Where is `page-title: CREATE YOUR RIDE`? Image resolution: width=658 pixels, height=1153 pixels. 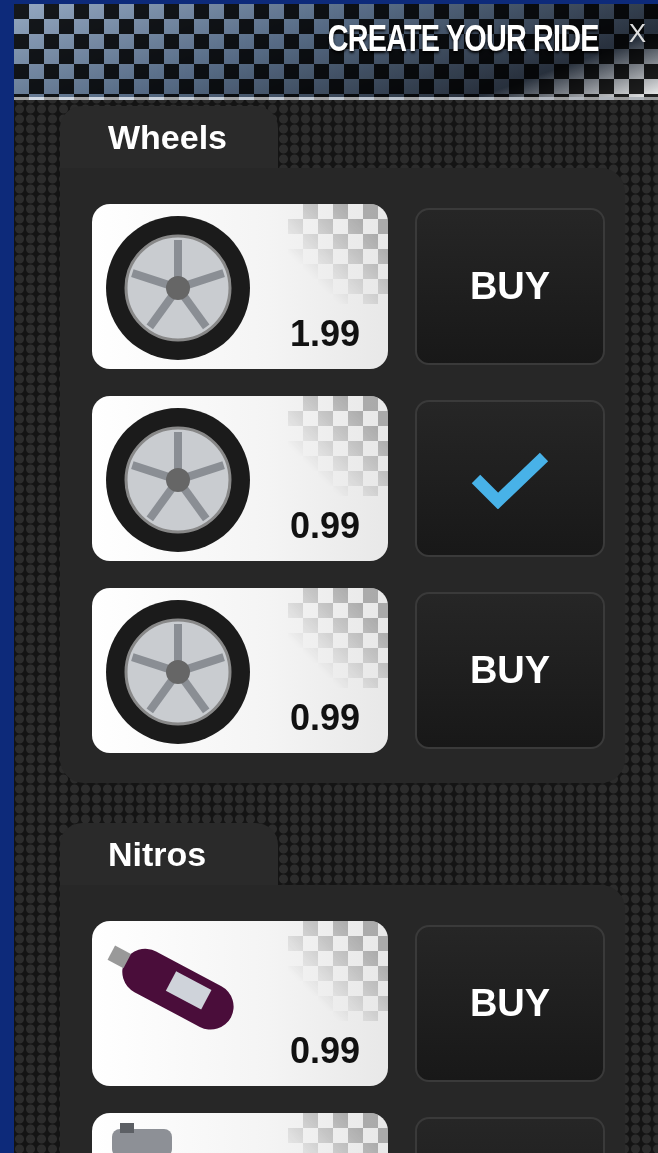 page-title: CREATE YOUR RIDE is located at coordinates (463, 39).